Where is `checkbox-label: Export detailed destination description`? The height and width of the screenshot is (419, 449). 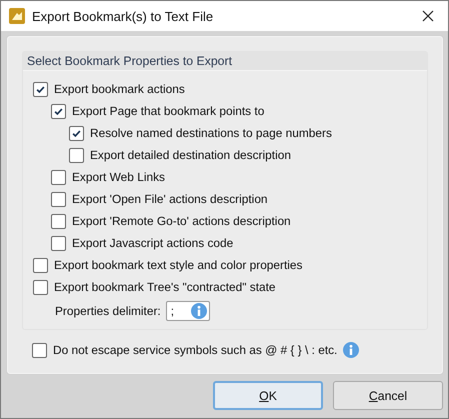
checkbox-label: Export detailed destination description is located at coordinates (190, 155).